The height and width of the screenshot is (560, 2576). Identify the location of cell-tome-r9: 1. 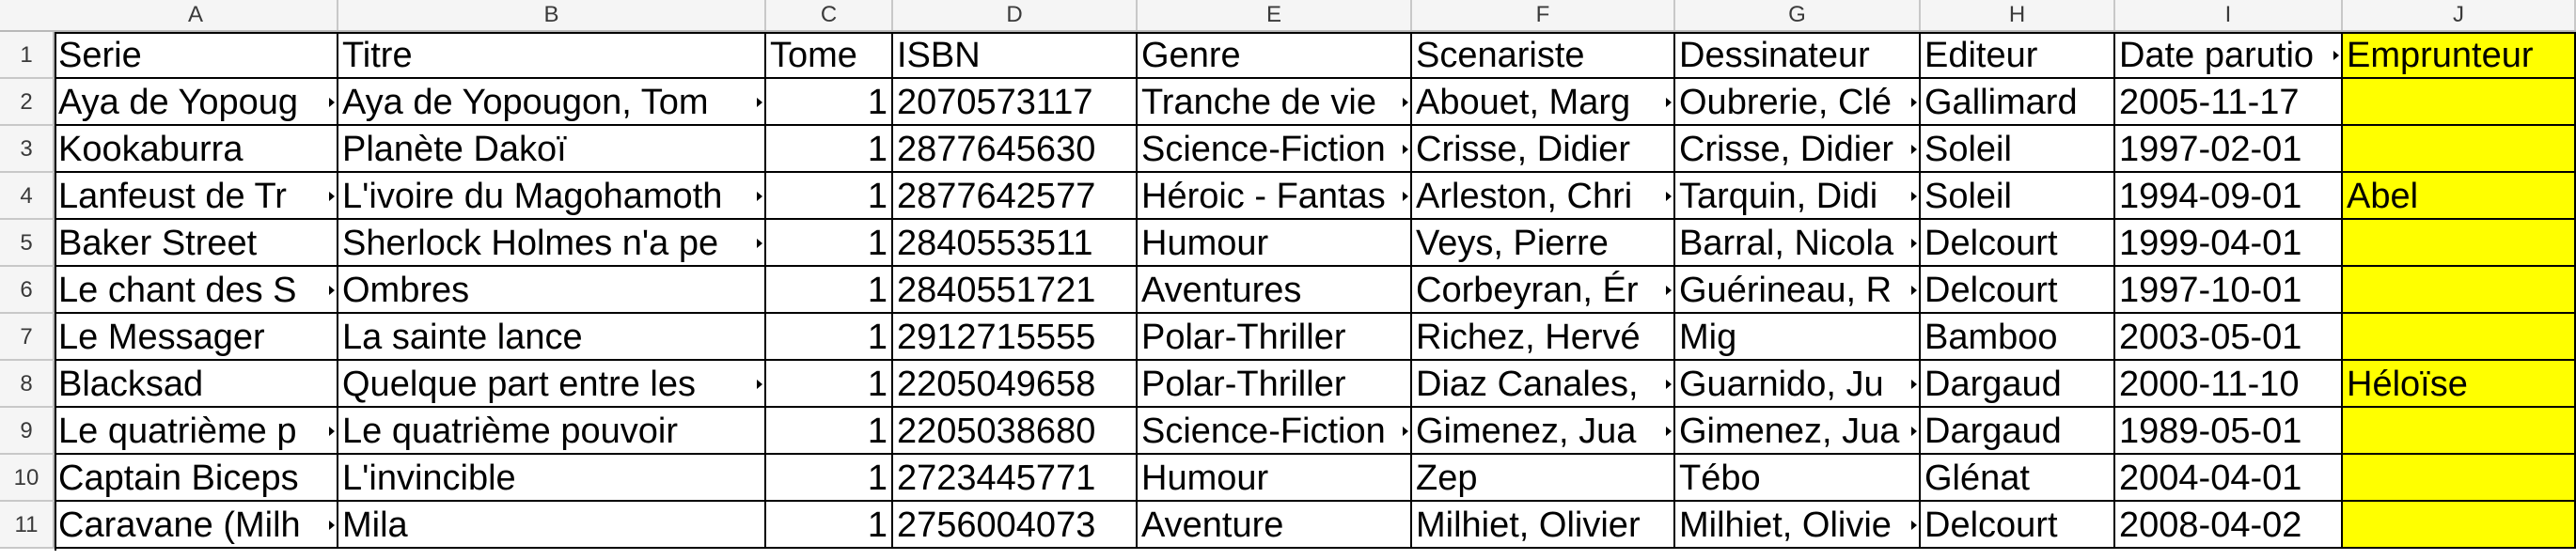
(830, 431).